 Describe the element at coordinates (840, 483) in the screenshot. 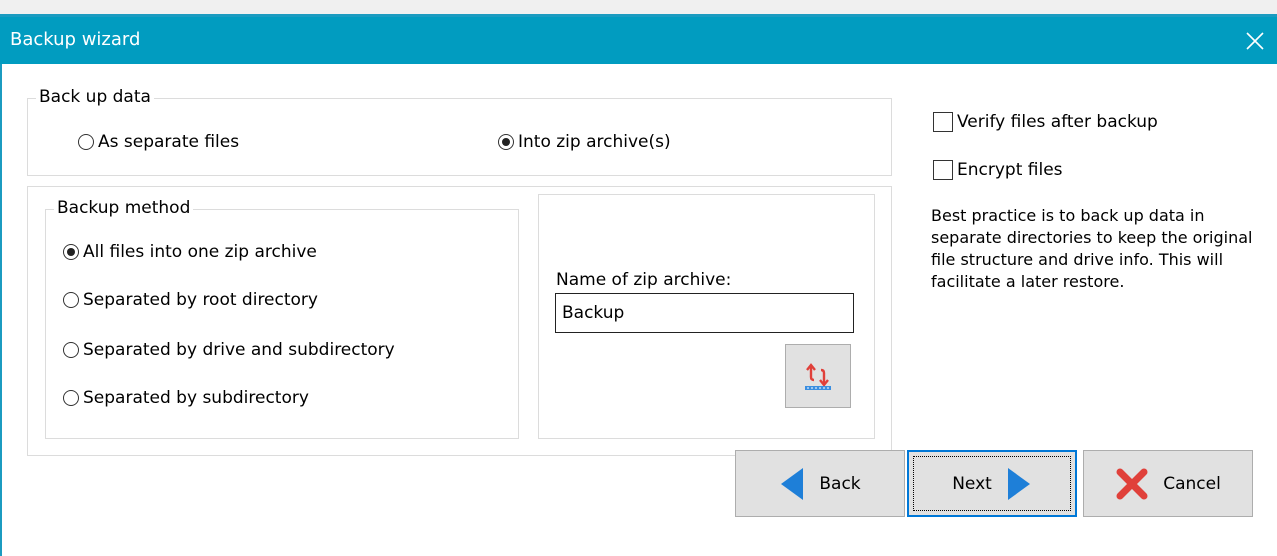

I see `back-label: Back` at that location.